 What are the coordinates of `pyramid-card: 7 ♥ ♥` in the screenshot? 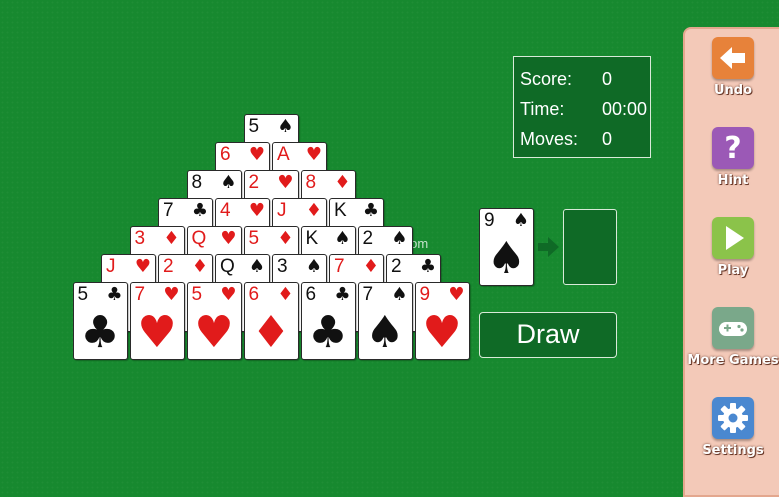 It's located at (157, 321).